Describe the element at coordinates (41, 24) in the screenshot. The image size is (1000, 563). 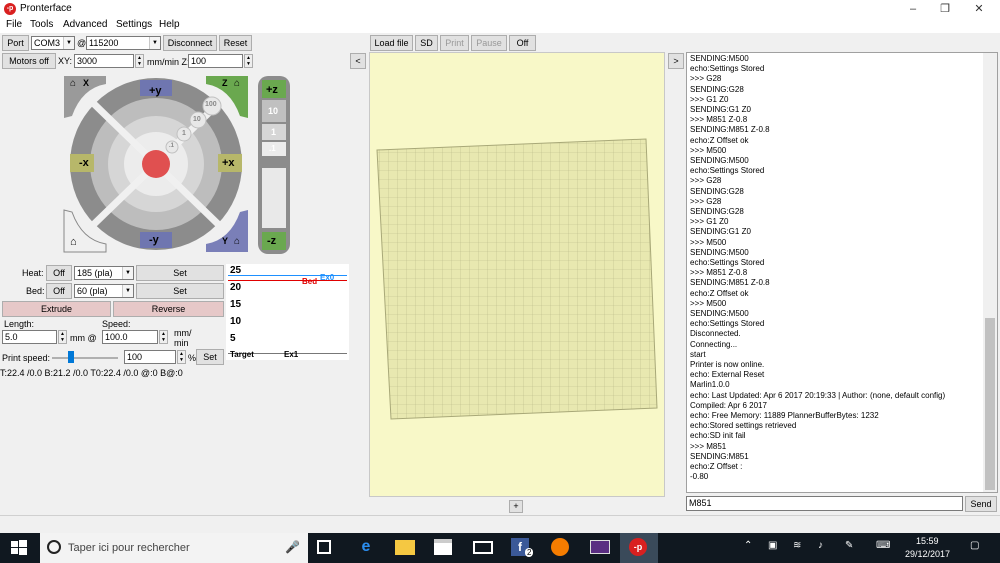
I see `menu-tools: Tools` at that location.